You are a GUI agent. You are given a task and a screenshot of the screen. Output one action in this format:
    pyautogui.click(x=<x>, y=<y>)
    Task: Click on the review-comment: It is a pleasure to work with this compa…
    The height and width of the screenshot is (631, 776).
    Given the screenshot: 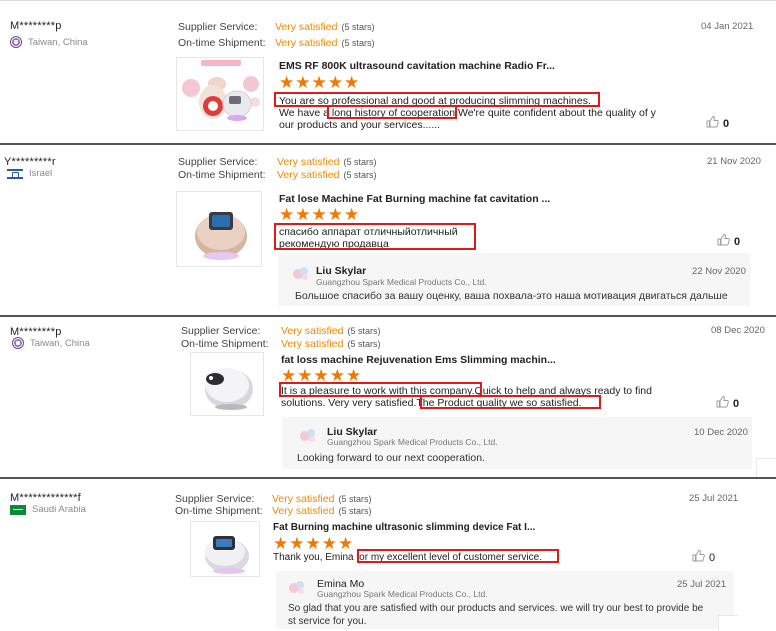 What is the action you would take?
    pyautogui.click(x=491, y=397)
    